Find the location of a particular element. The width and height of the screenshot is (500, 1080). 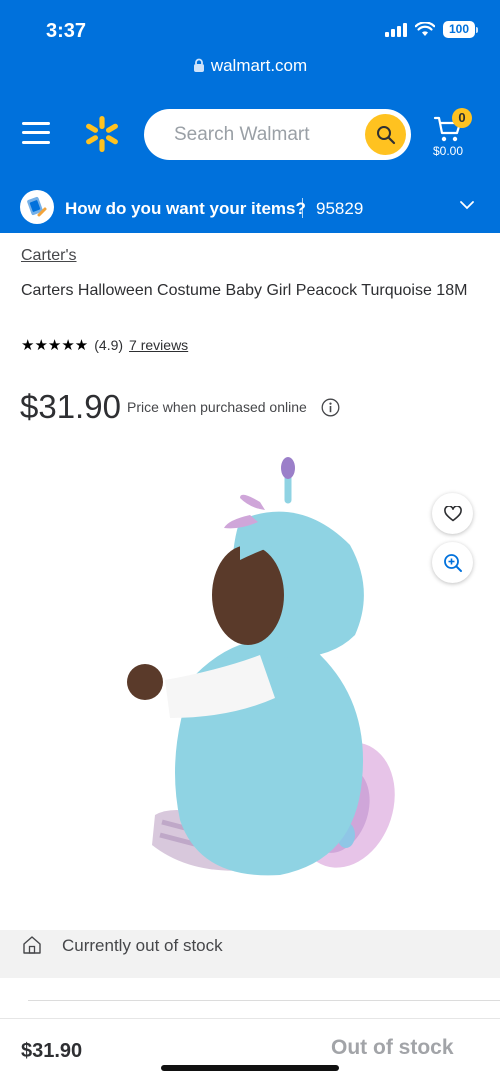

search-icon is located at coordinates (385, 134).